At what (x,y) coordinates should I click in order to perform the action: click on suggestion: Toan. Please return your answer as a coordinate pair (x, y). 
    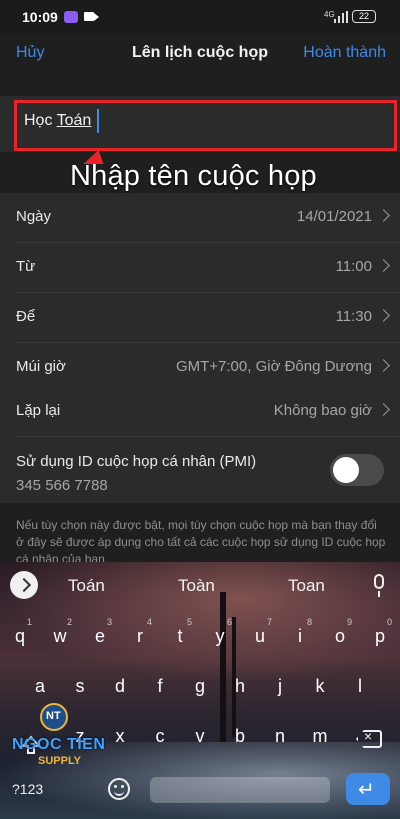
    Looking at the image, I should click on (306, 586).